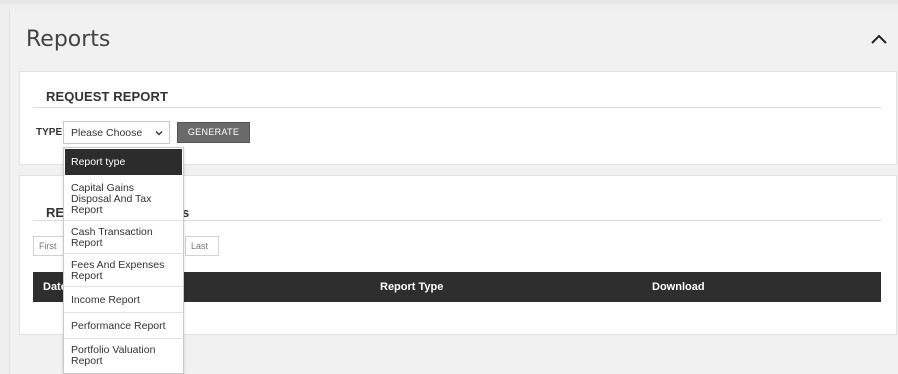  What do you see at coordinates (678, 287) in the screenshot?
I see `column-header-download: Download` at bounding box center [678, 287].